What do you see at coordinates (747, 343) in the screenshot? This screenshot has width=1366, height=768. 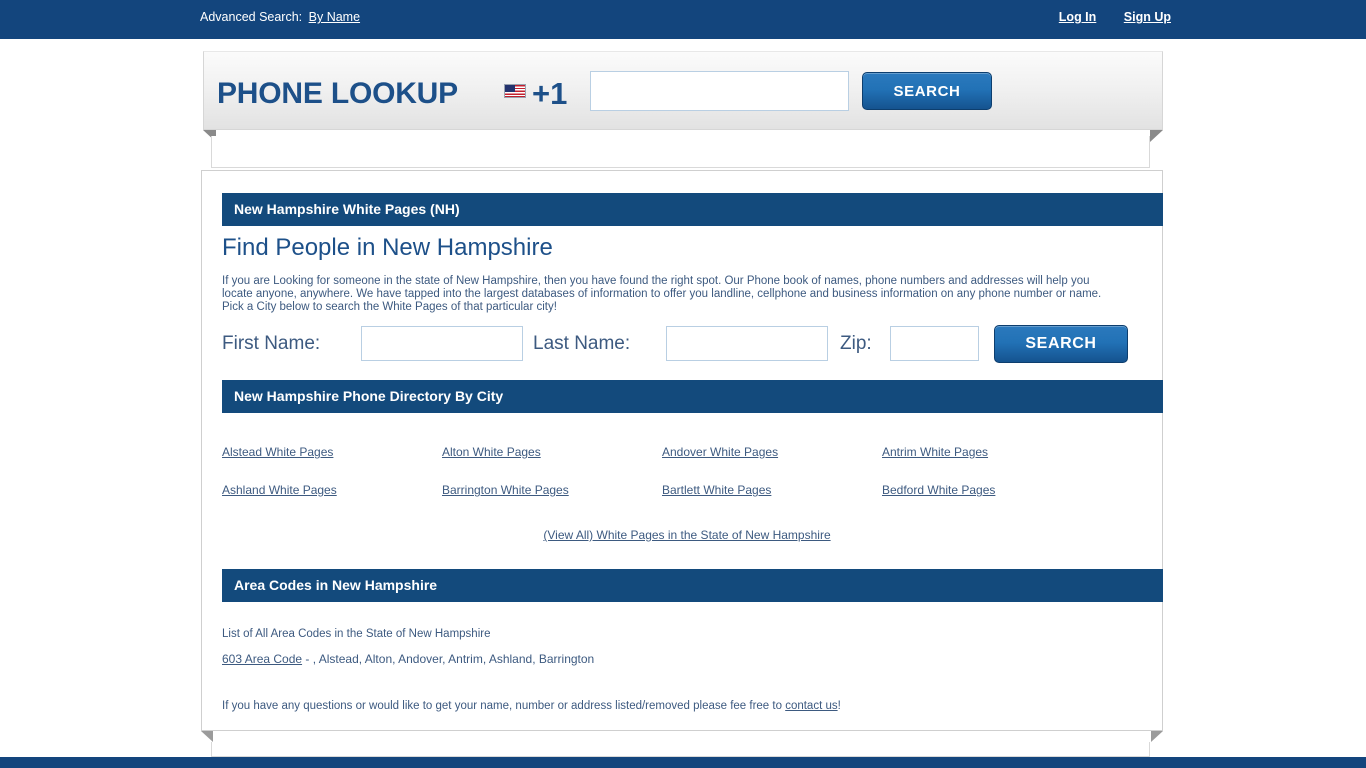 I see `last-name-input` at bounding box center [747, 343].